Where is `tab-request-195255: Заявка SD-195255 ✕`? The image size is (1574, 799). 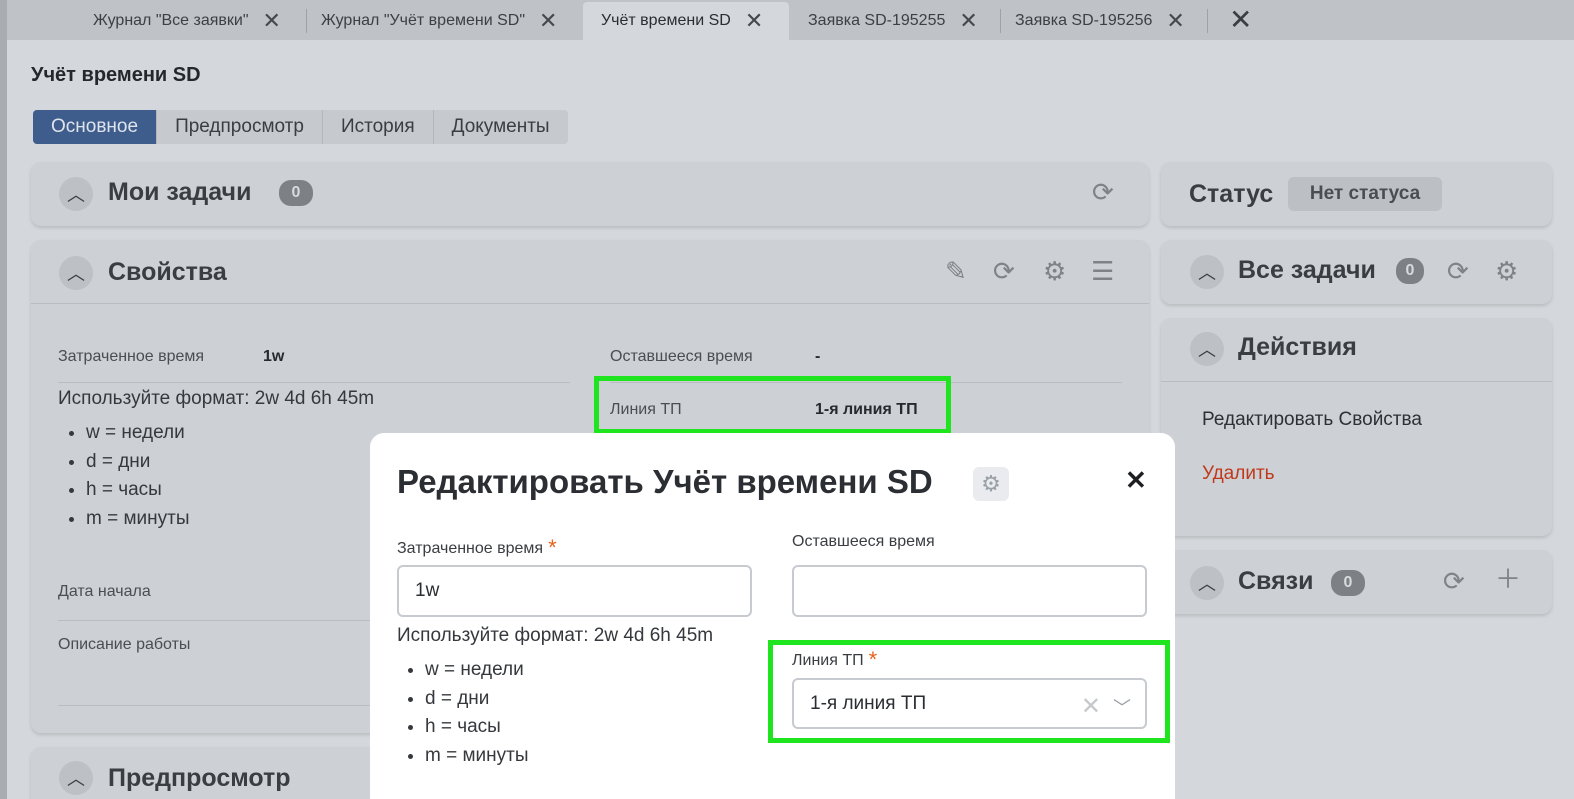
tab-request-195255: Заявка SD-195255 ✕ is located at coordinates (893, 21).